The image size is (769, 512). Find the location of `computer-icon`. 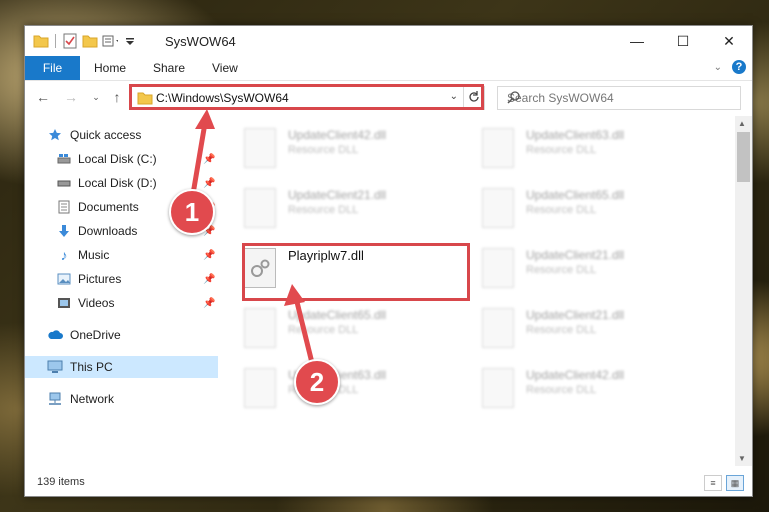

computer-icon is located at coordinates (55, 367).